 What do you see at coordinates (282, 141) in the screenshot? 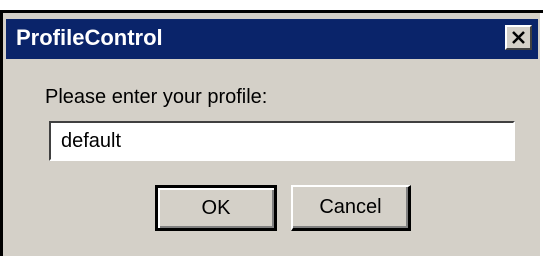
I see `profile-input` at bounding box center [282, 141].